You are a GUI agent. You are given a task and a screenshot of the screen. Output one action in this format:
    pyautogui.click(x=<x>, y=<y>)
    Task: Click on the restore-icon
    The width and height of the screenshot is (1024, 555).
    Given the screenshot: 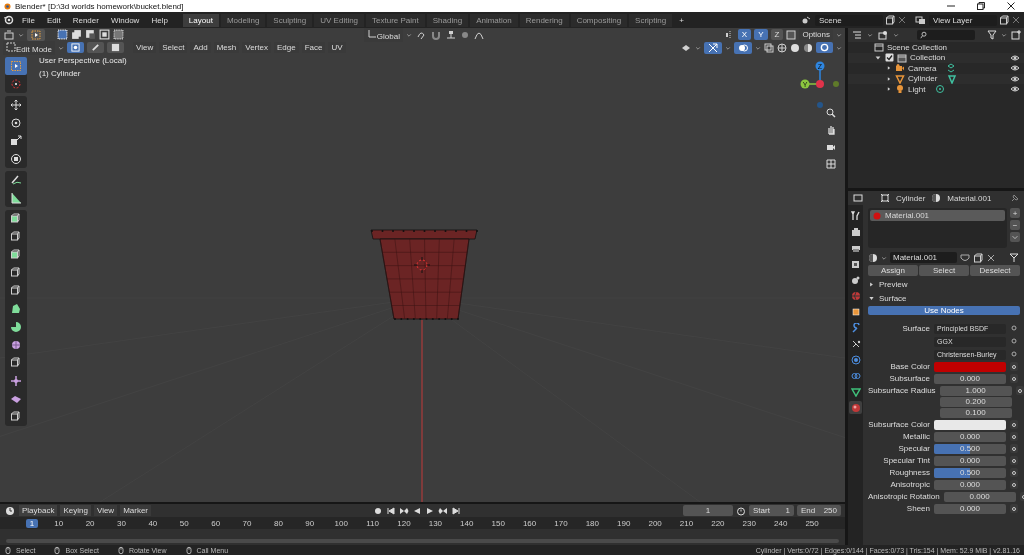 What is the action you would take?
    pyautogui.click(x=981, y=6)
    